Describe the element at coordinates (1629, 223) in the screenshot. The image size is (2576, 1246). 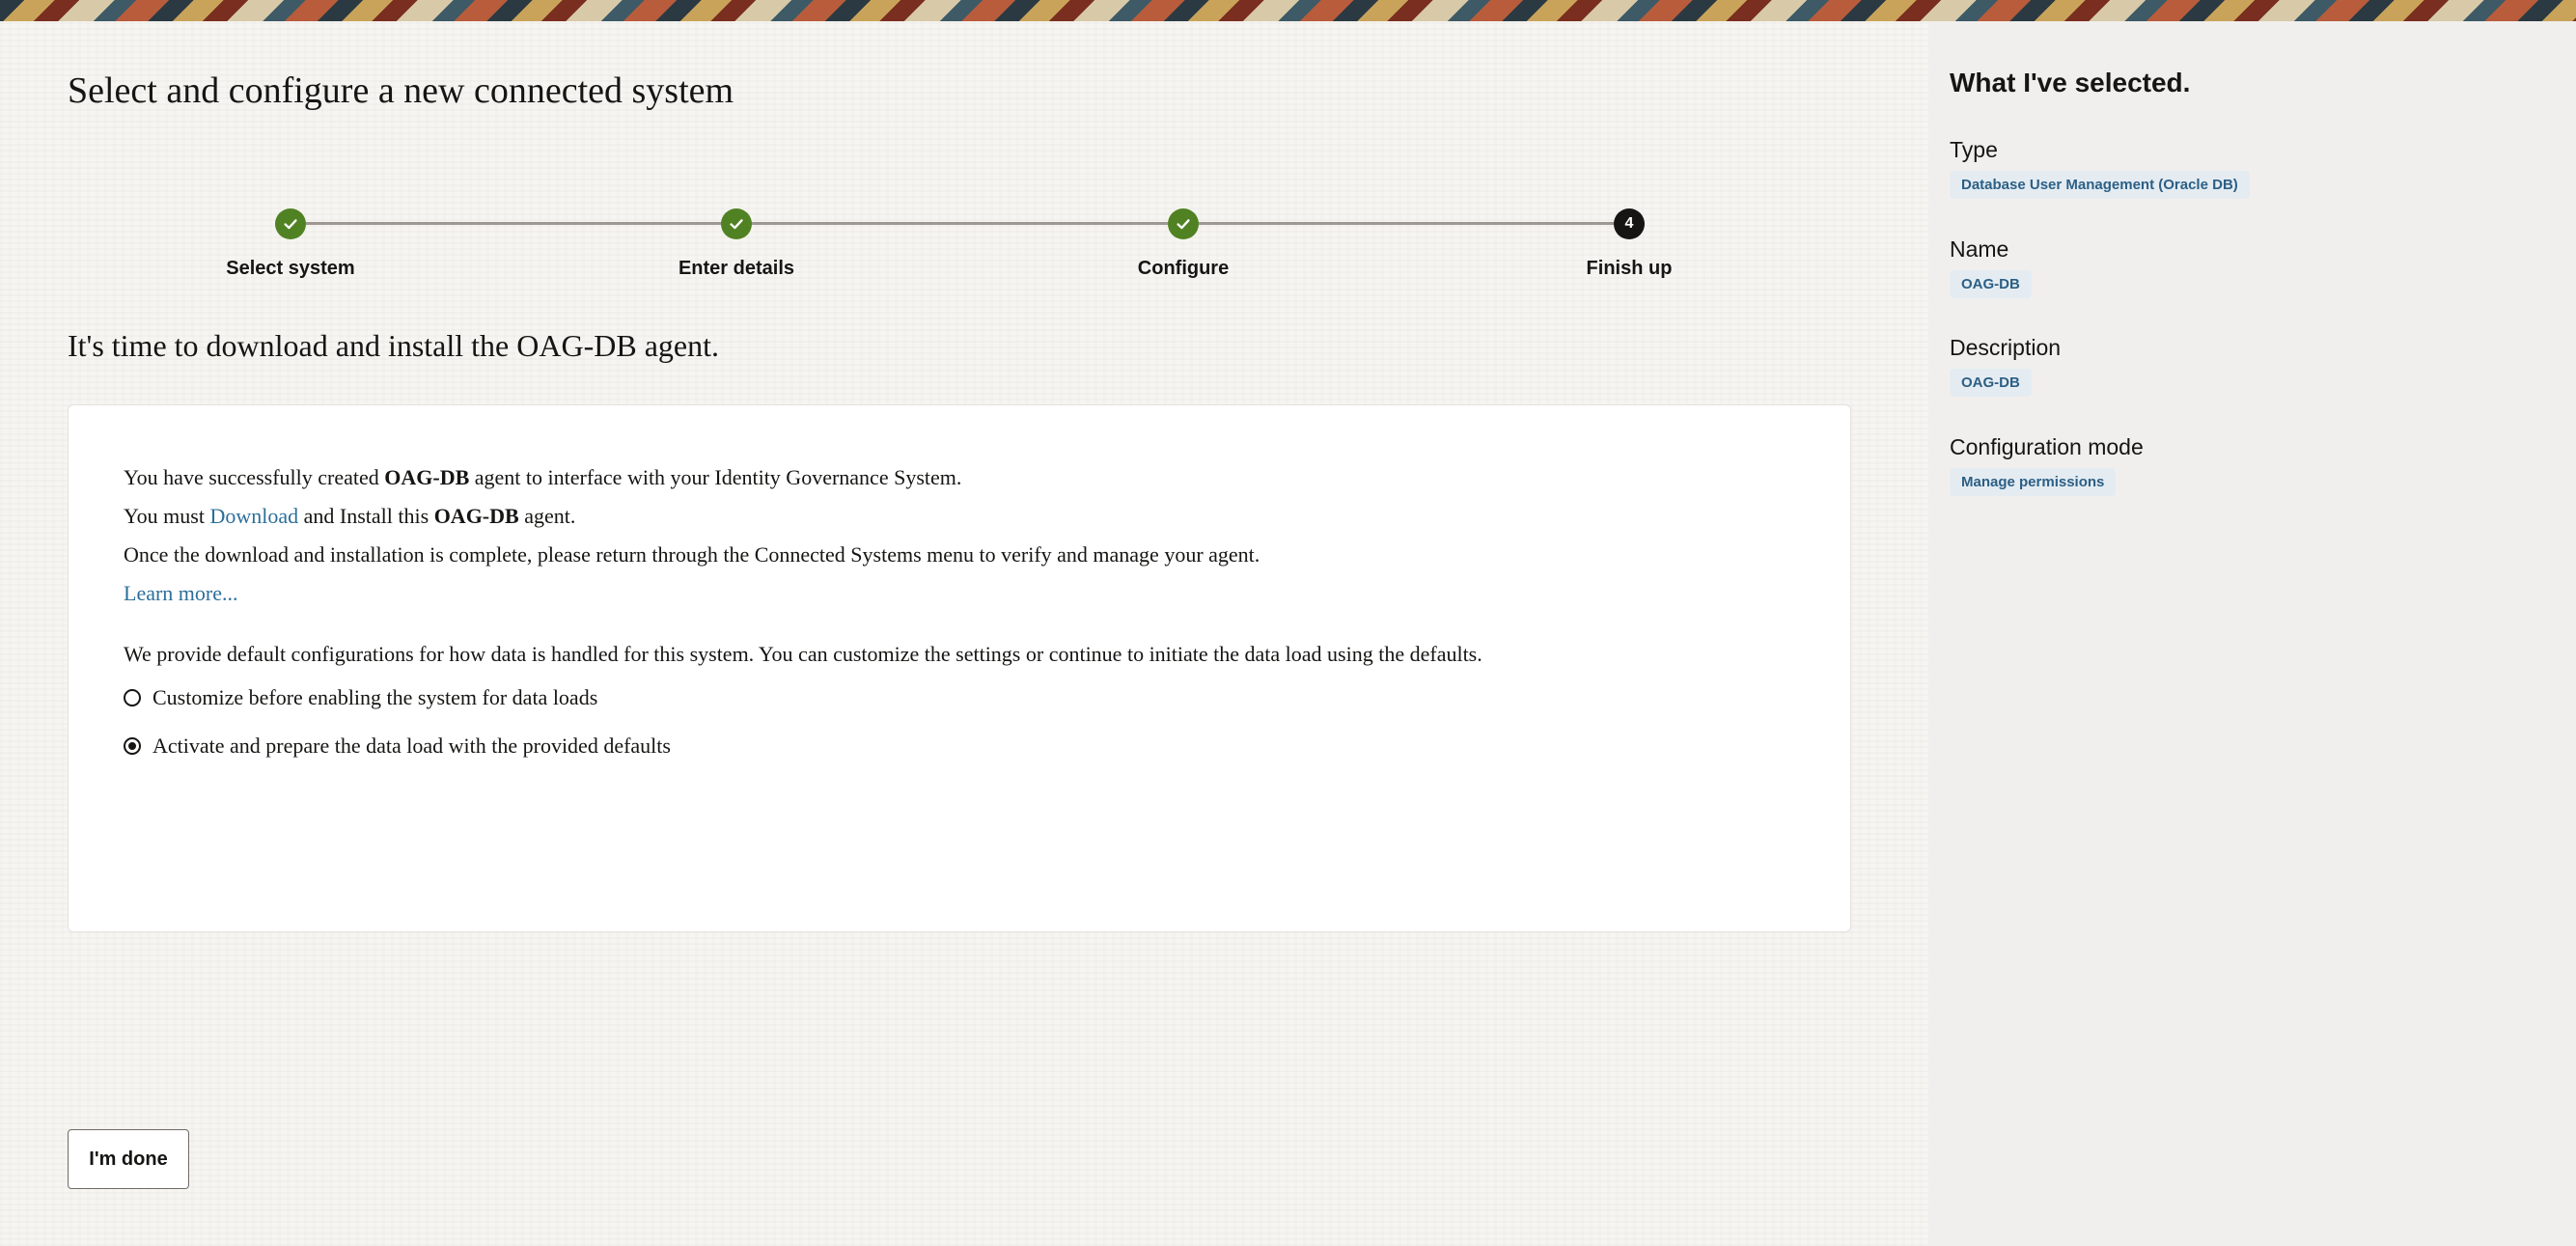
I see `step-4-number-badge: 4` at that location.